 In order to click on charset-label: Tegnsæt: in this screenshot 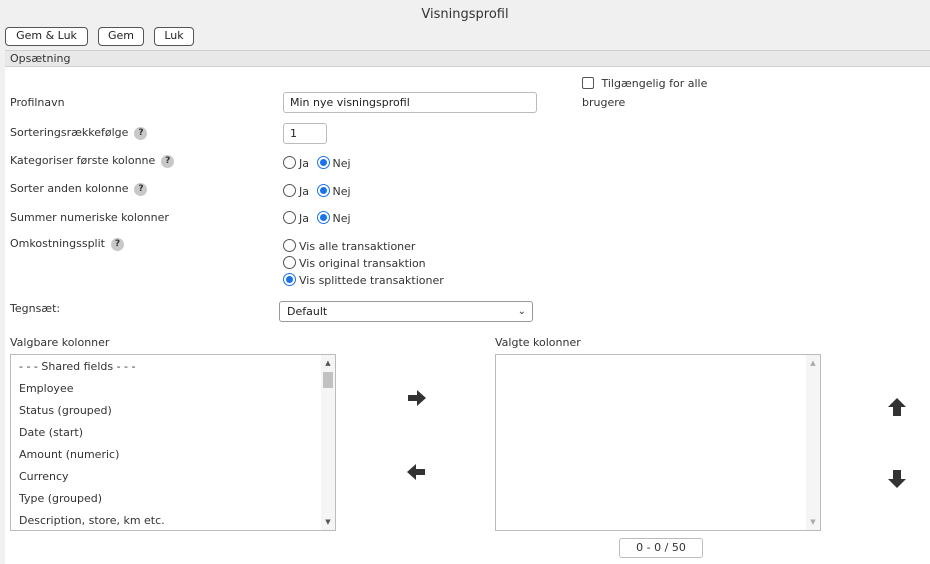, I will do `click(35, 308)`.